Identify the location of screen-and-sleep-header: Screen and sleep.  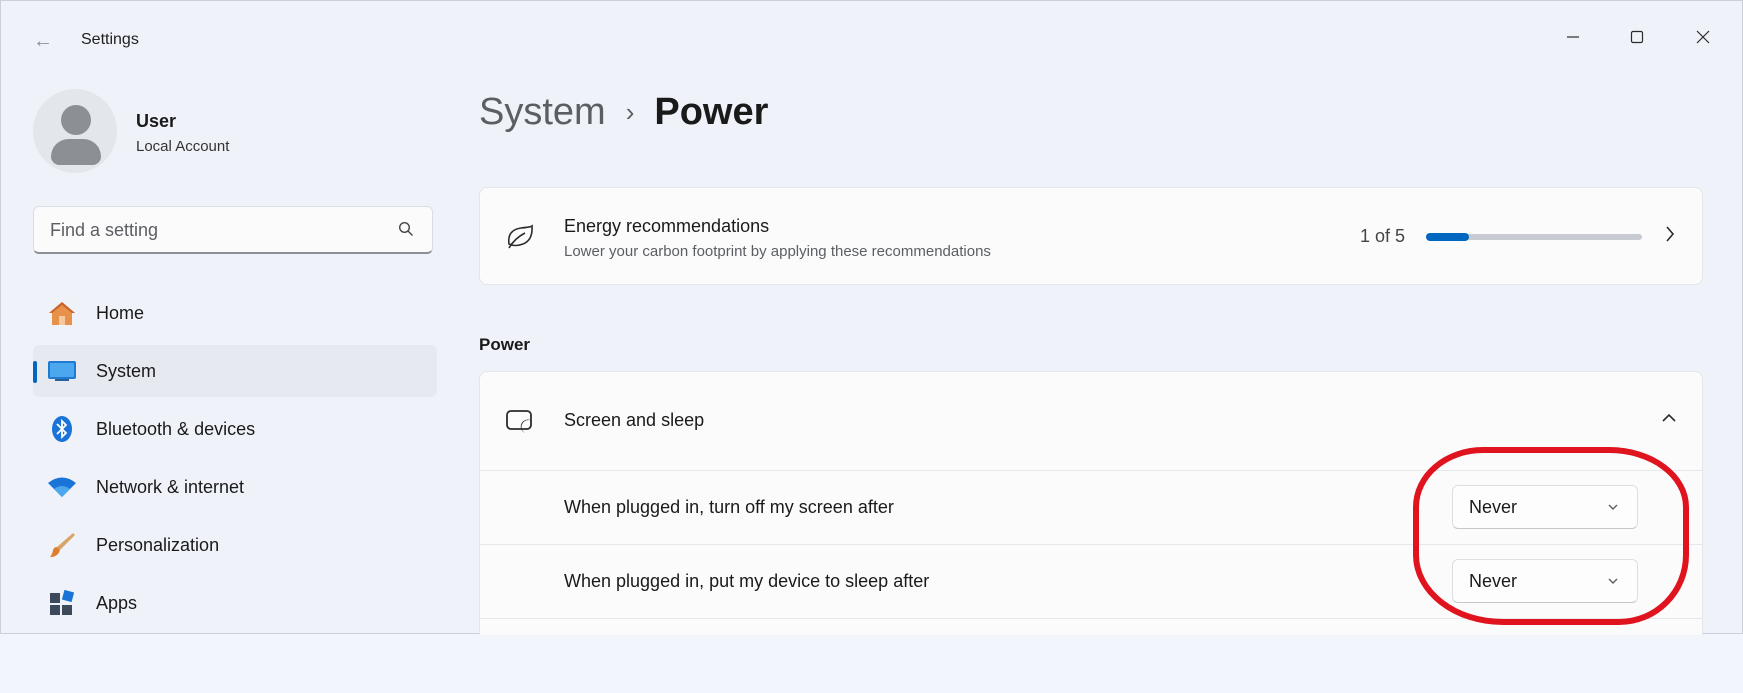
(1091, 421).